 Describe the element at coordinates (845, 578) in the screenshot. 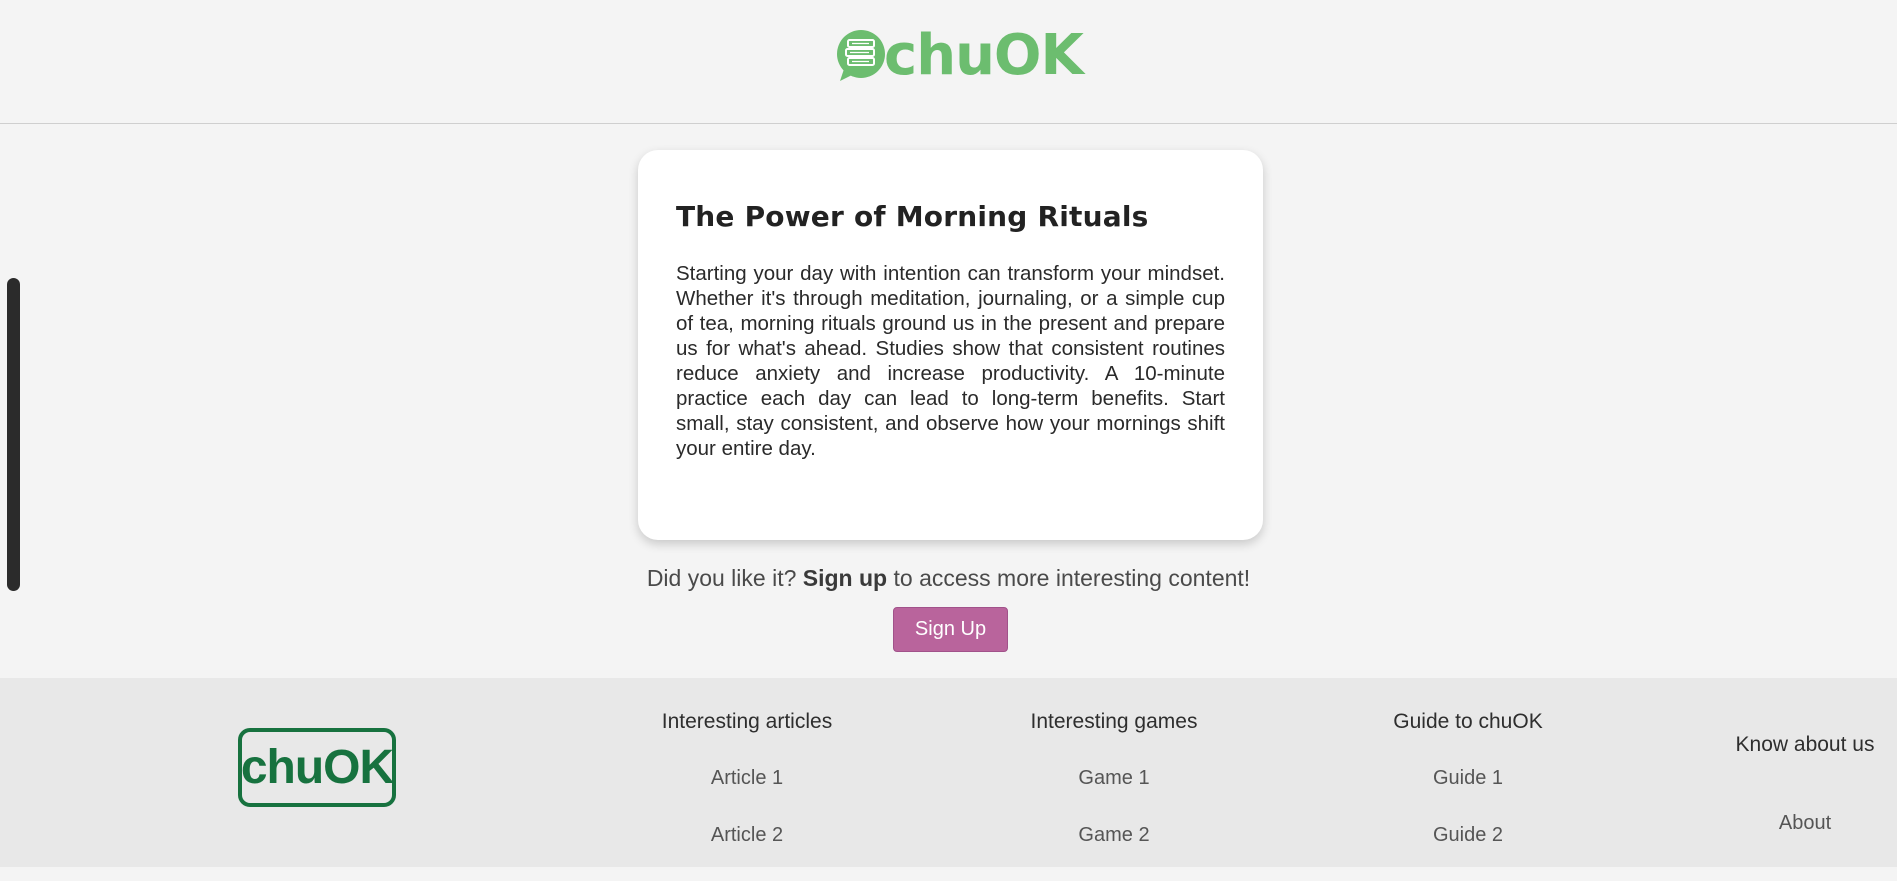

I see `signup-prompt-emphasis: Sign up` at that location.